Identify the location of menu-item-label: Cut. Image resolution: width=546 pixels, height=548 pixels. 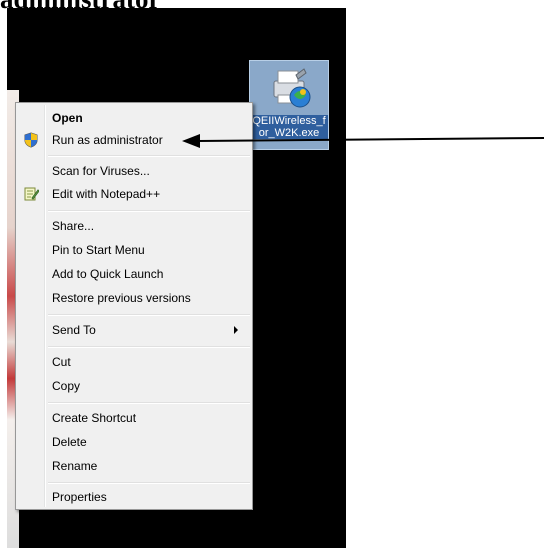
(61, 362).